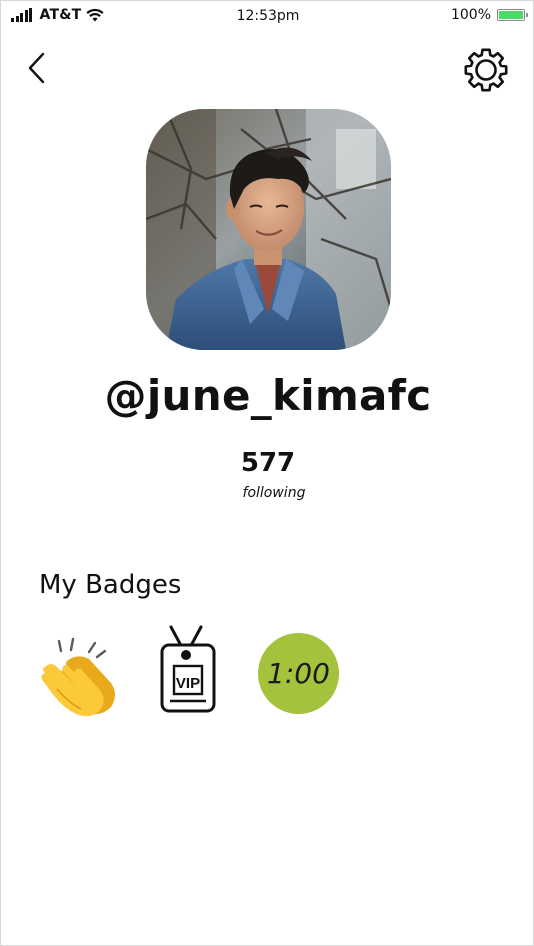  I want to click on settings-button, so click(486, 70).